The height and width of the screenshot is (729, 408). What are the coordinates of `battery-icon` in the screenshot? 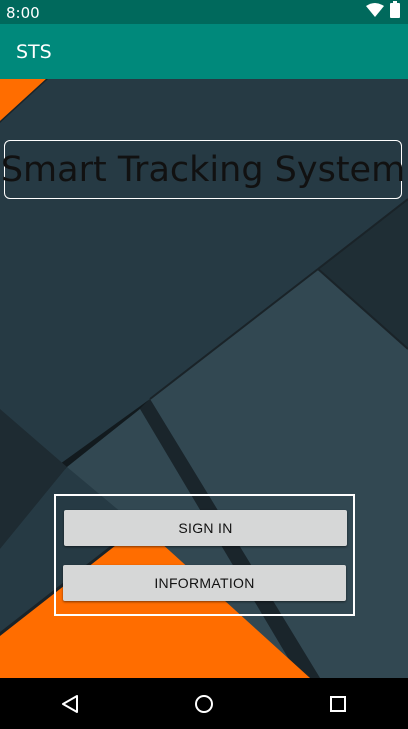 It's located at (395, 12).